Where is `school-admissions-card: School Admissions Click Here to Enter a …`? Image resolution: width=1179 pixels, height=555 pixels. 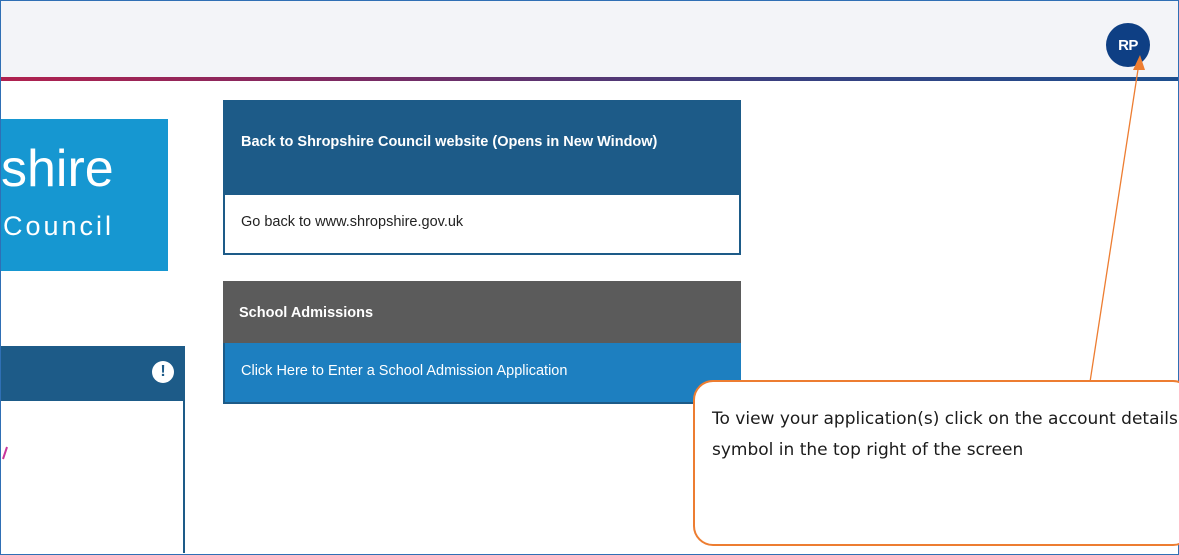
school-admissions-card: School Admissions Click Here to Enter a … is located at coordinates (482, 342).